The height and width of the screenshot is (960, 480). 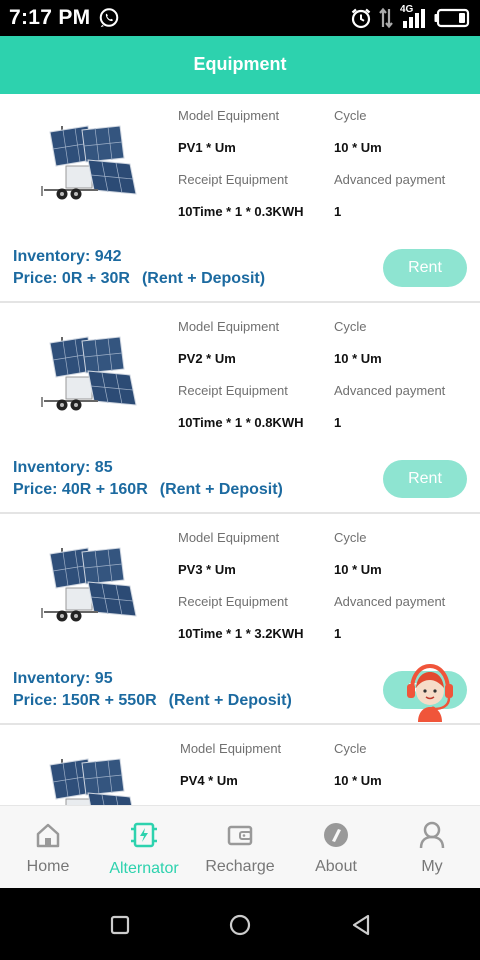 I want to click on data-transfer-icon, so click(x=386, y=18).